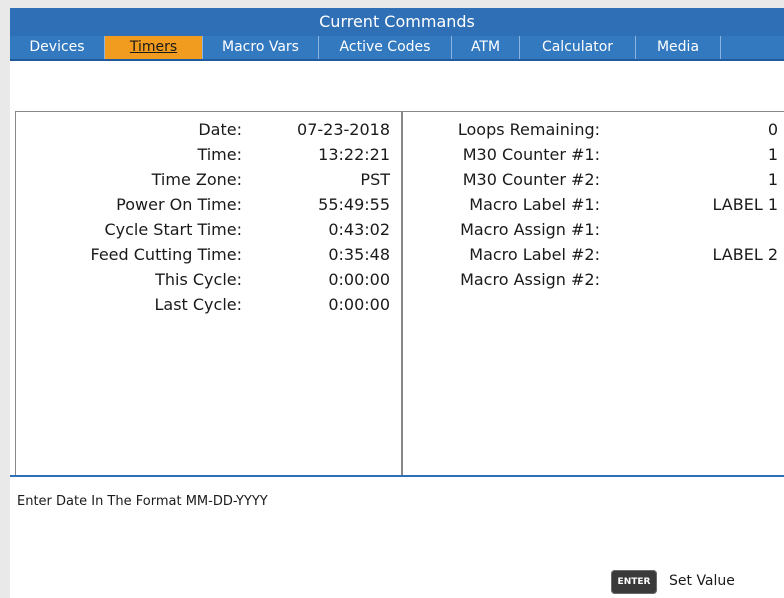 Image resolution: width=784 pixels, height=598 pixels. What do you see at coordinates (634, 582) in the screenshot?
I see `enter-key-icon: ENTER` at bounding box center [634, 582].